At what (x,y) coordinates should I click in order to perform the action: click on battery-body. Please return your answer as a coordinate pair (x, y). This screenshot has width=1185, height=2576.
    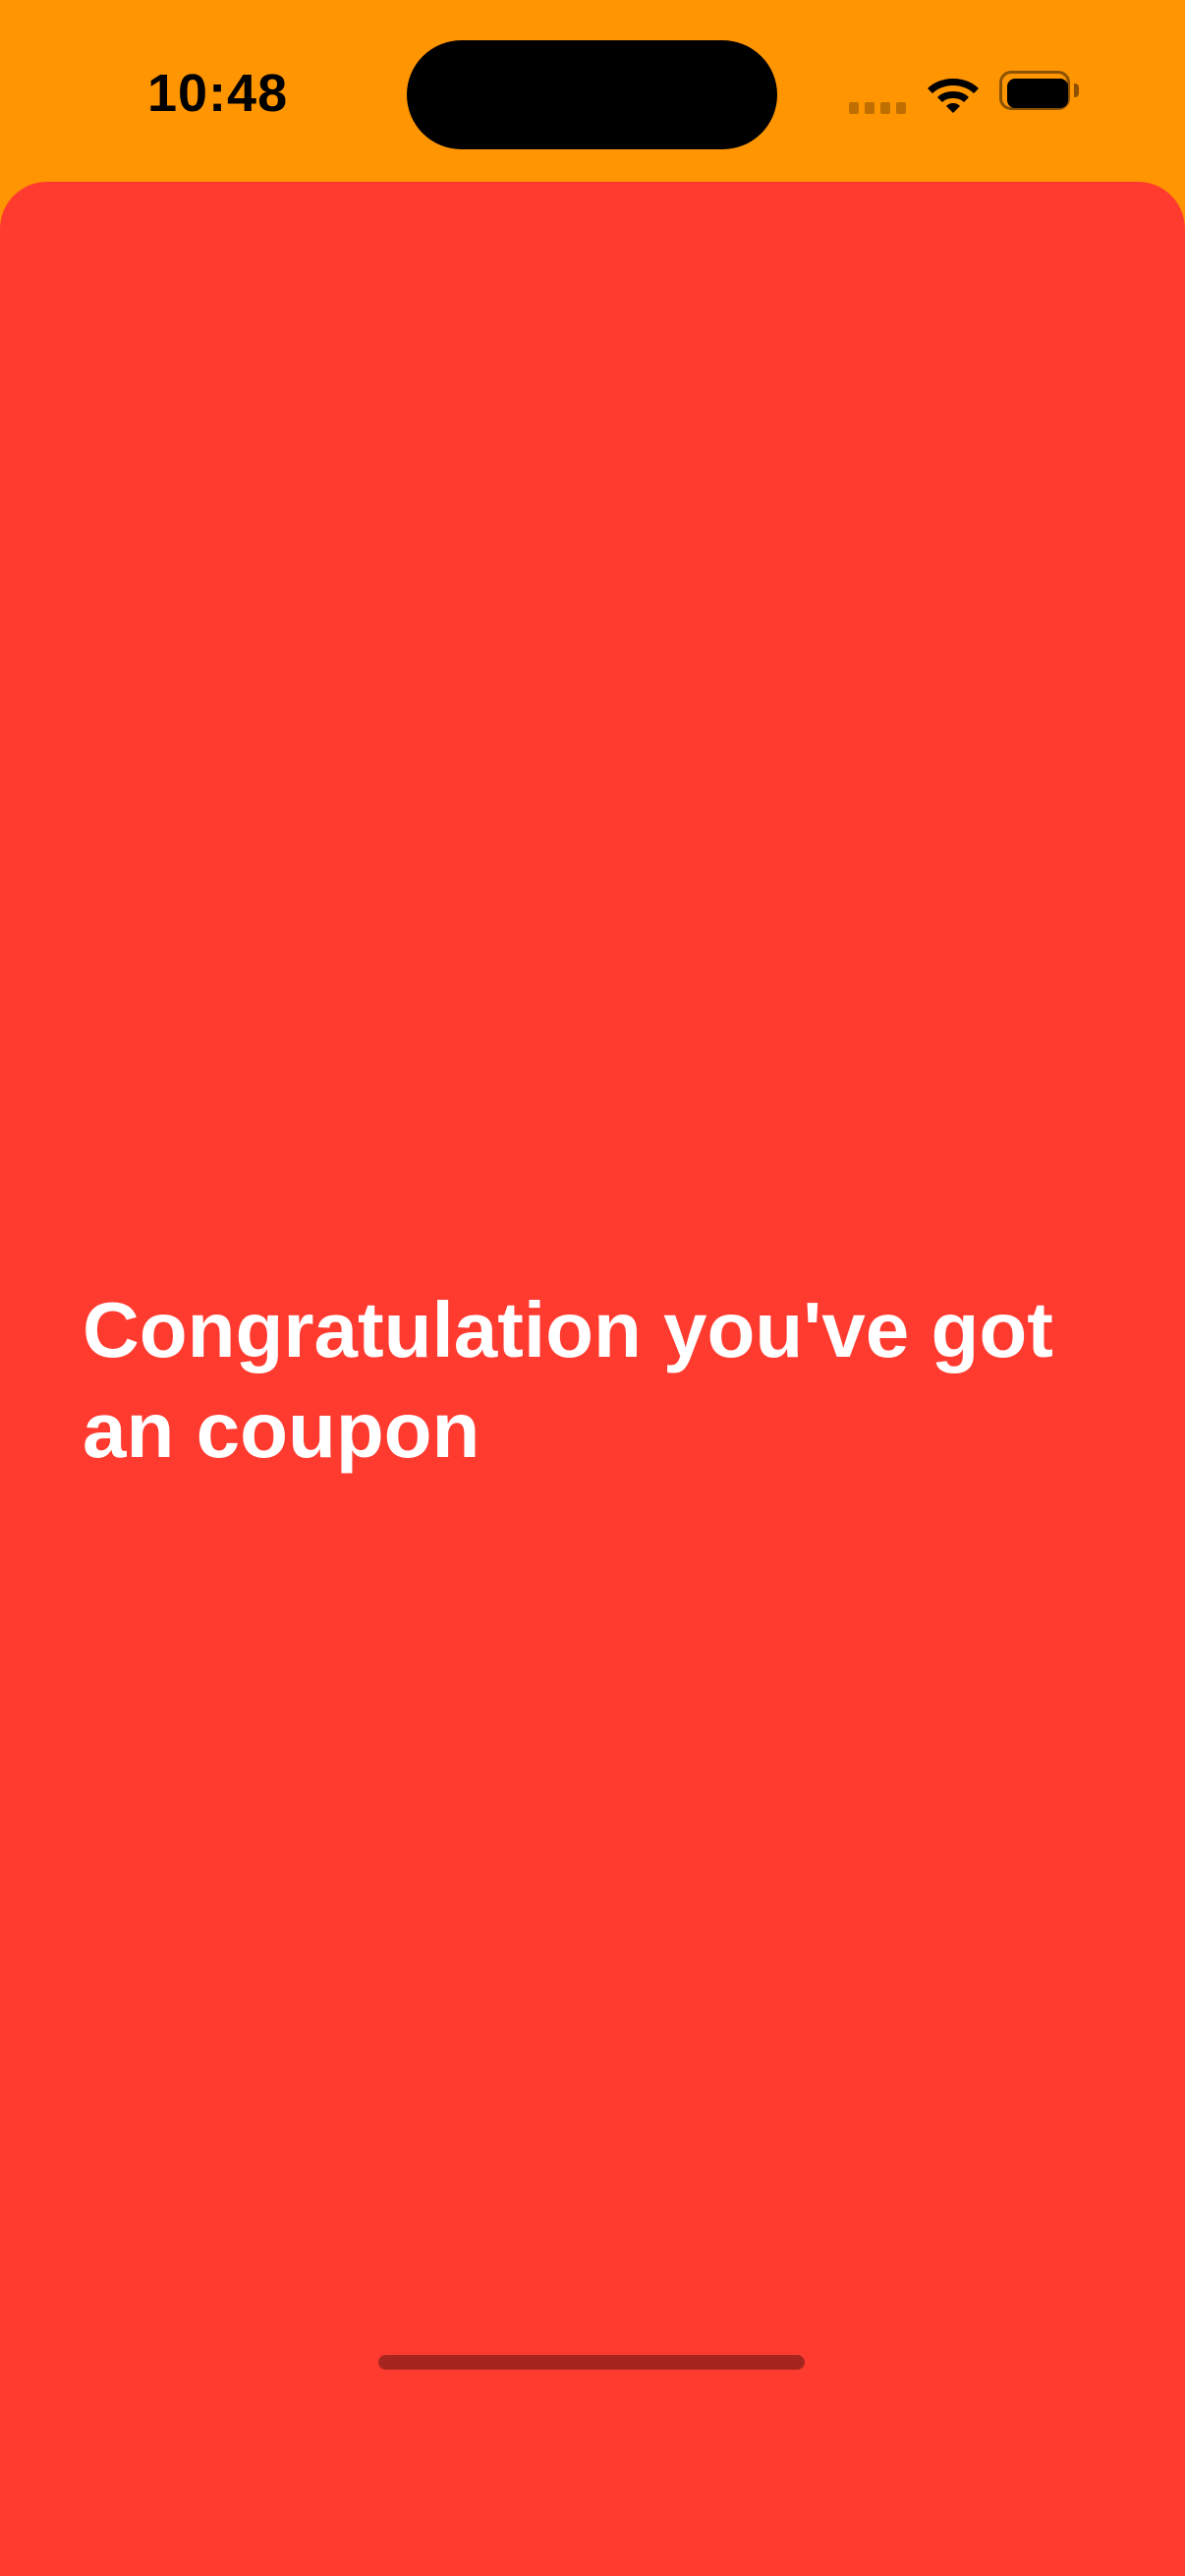
    Looking at the image, I should click on (1034, 90).